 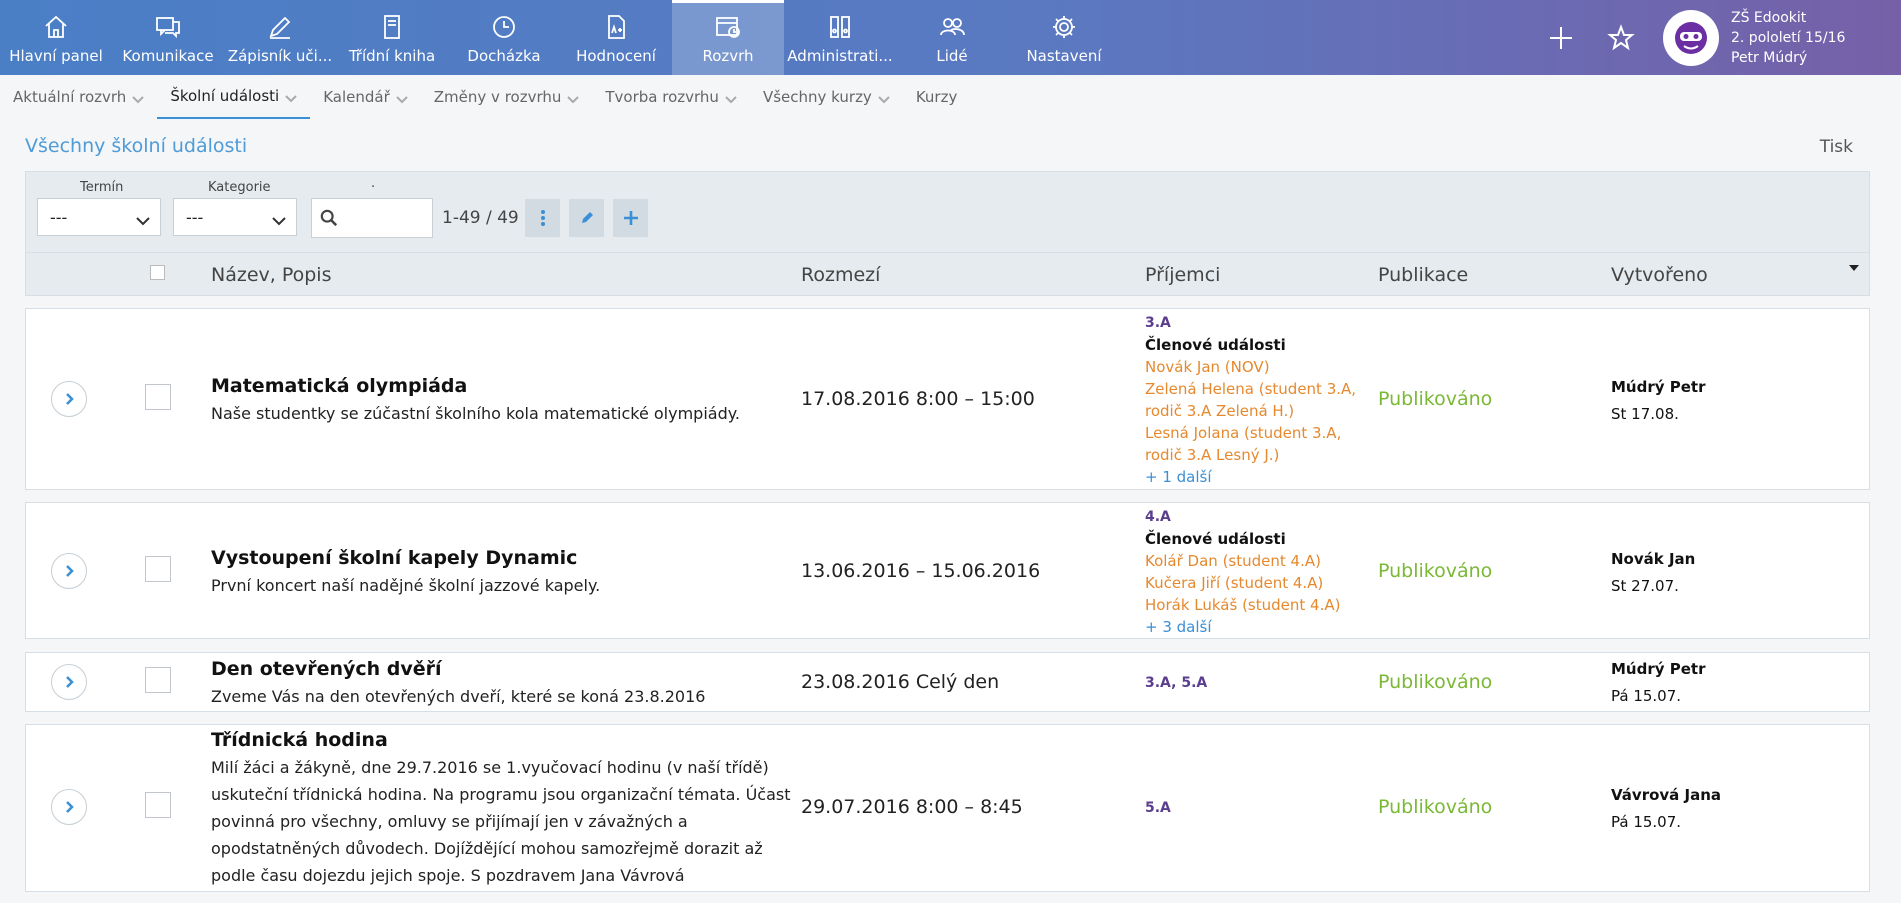 What do you see at coordinates (1776, 37) in the screenshot?
I see `user-menu: ZŠ Edookit 2. pololetí 15/16 Petr Múdrý` at bounding box center [1776, 37].